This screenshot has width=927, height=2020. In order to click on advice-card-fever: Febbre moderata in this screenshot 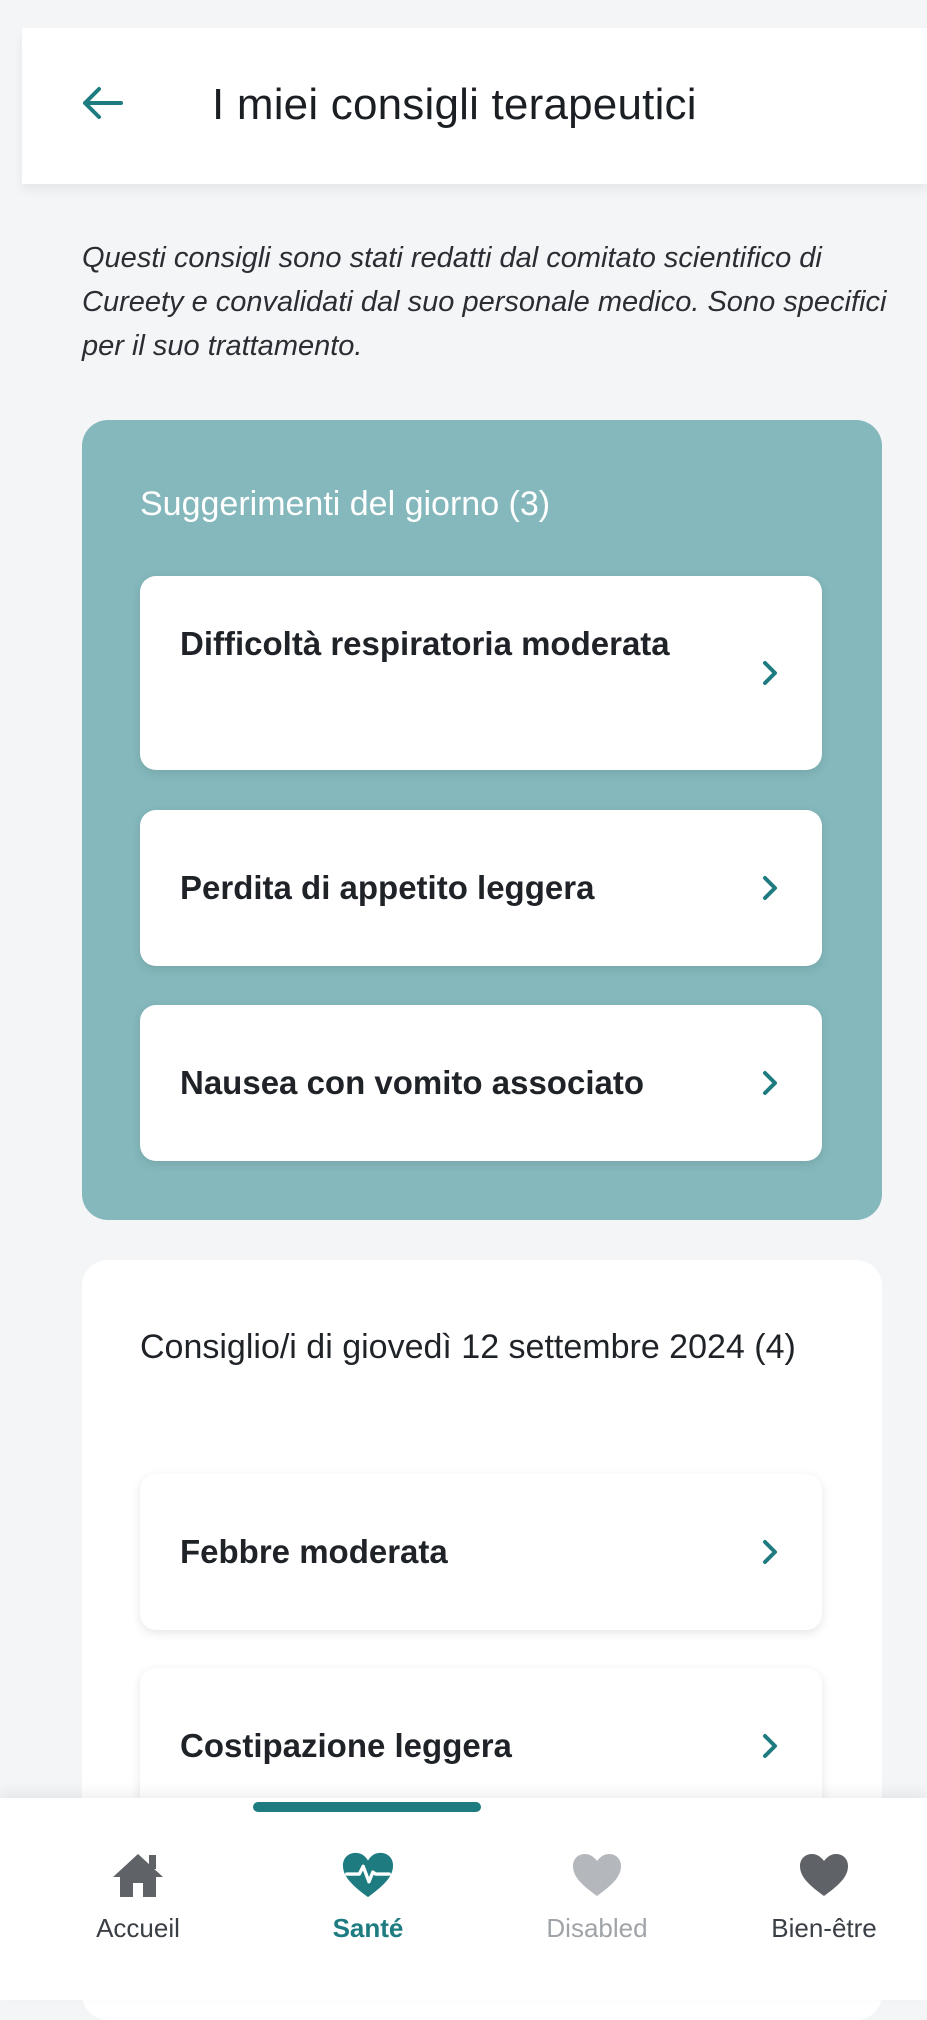, I will do `click(481, 1552)`.